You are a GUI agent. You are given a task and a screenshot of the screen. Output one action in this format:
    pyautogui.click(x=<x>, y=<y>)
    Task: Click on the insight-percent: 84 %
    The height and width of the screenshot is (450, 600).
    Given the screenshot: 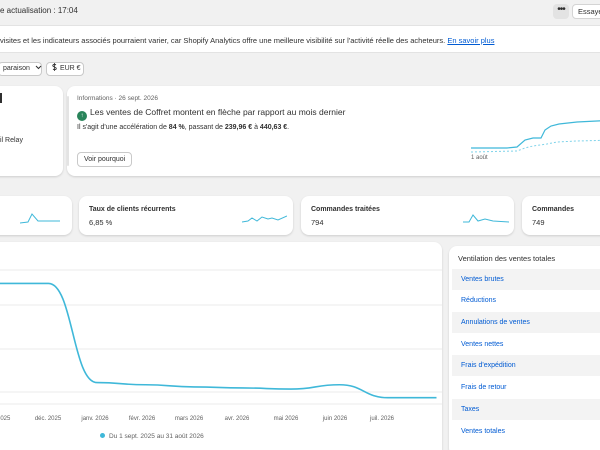 What is the action you would take?
    pyautogui.click(x=176, y=127)
    